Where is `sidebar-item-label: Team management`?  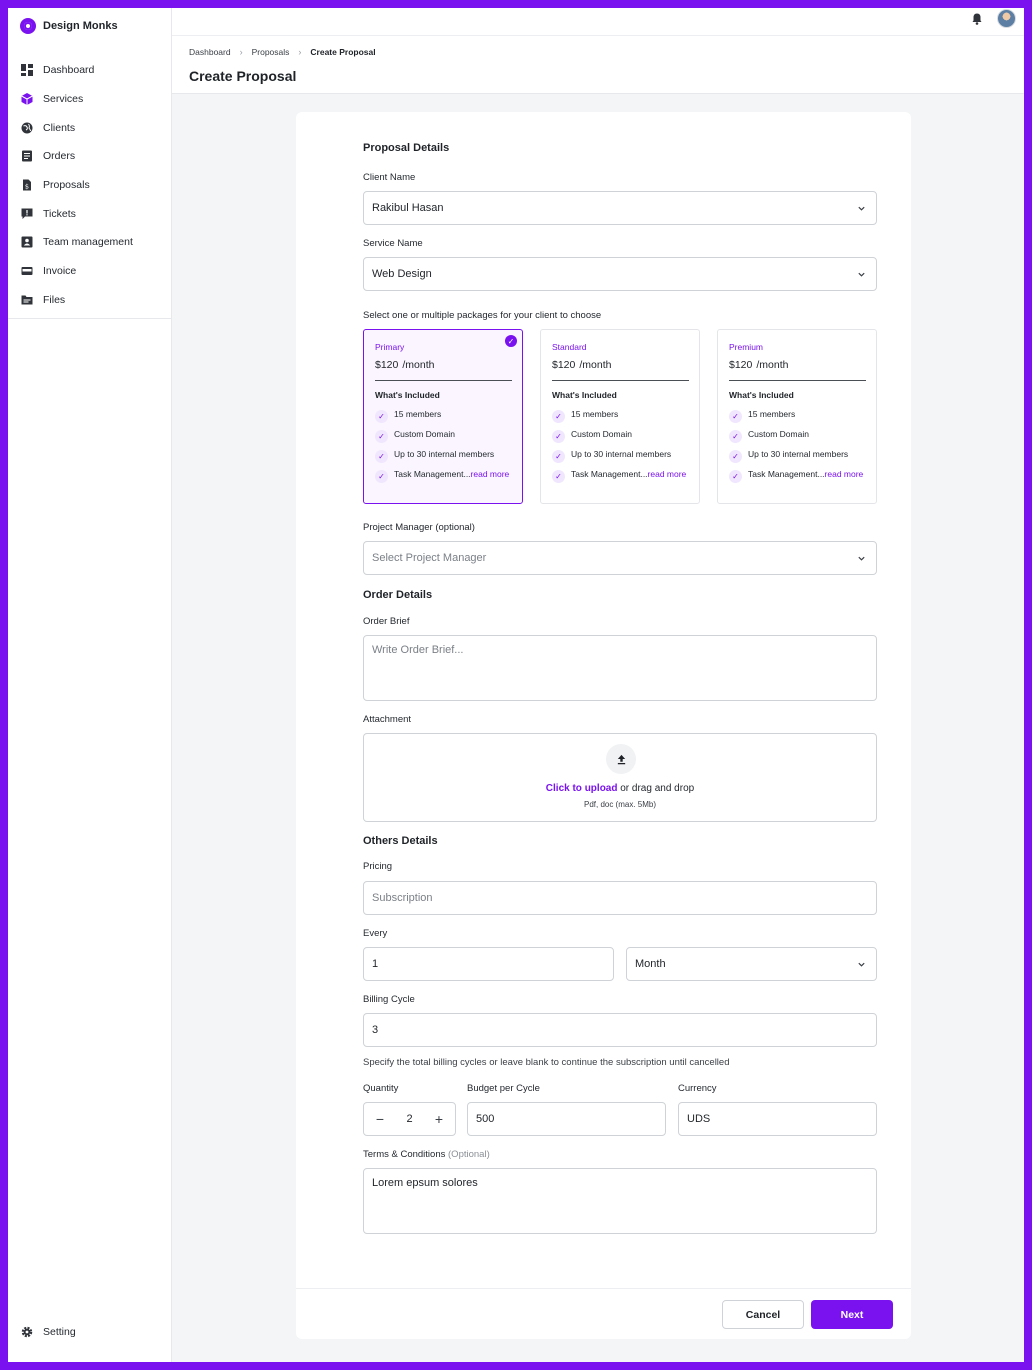 sidebar-item-label: Team management is located at coordinates (88, 242).